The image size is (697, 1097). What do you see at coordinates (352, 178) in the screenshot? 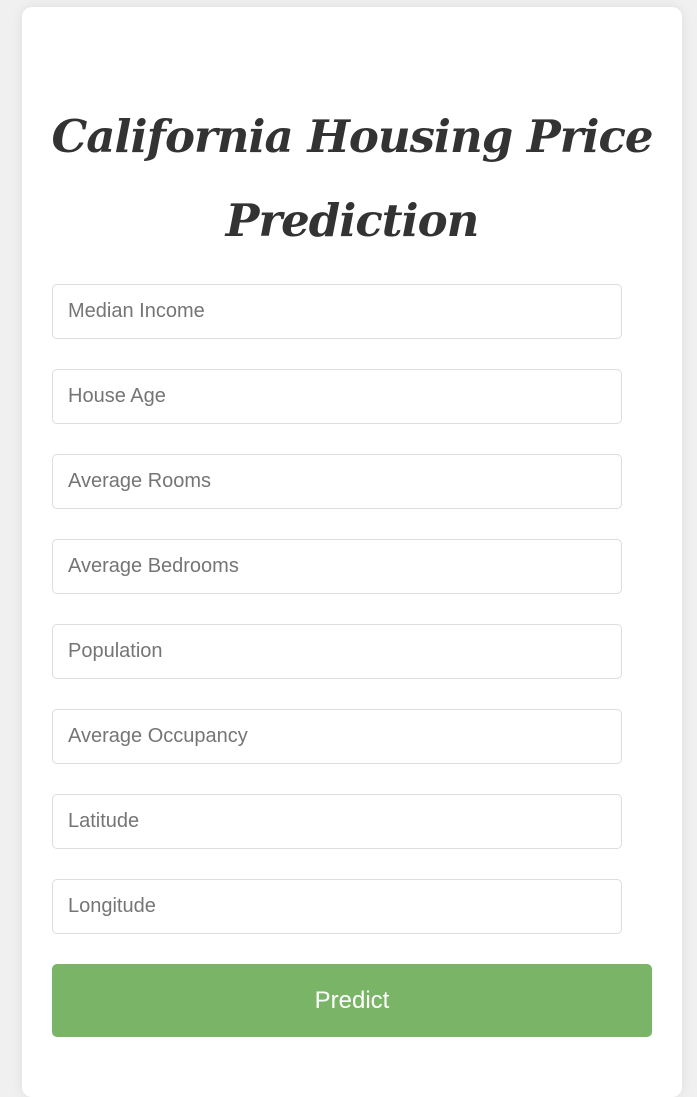
I see `page-title: California Housing Price Prediction` at bounding box center [352, 178].